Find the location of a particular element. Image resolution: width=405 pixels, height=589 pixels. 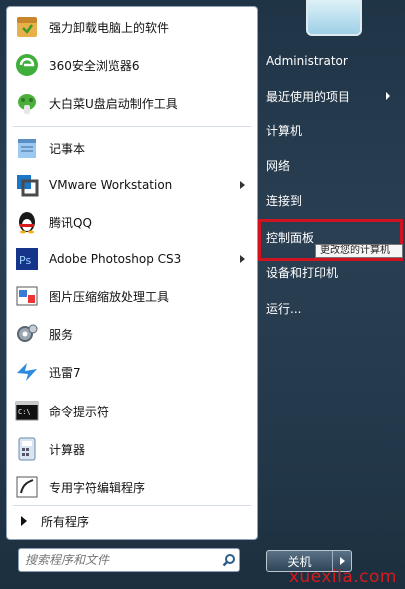

right-item-label: 连接到 is located at coordinates (284, 200).